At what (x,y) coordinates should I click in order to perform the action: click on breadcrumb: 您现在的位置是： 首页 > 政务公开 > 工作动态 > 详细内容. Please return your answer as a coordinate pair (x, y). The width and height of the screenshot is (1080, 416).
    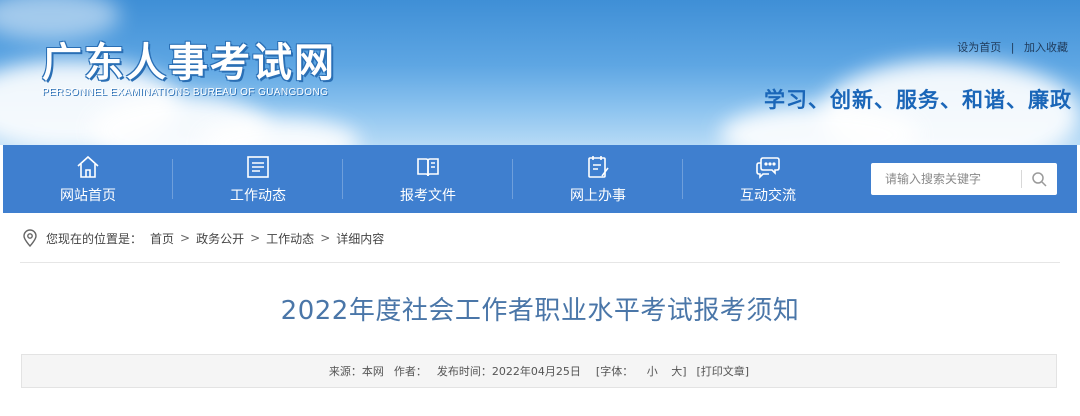
    Looking at the image, I should click on (203, 238).